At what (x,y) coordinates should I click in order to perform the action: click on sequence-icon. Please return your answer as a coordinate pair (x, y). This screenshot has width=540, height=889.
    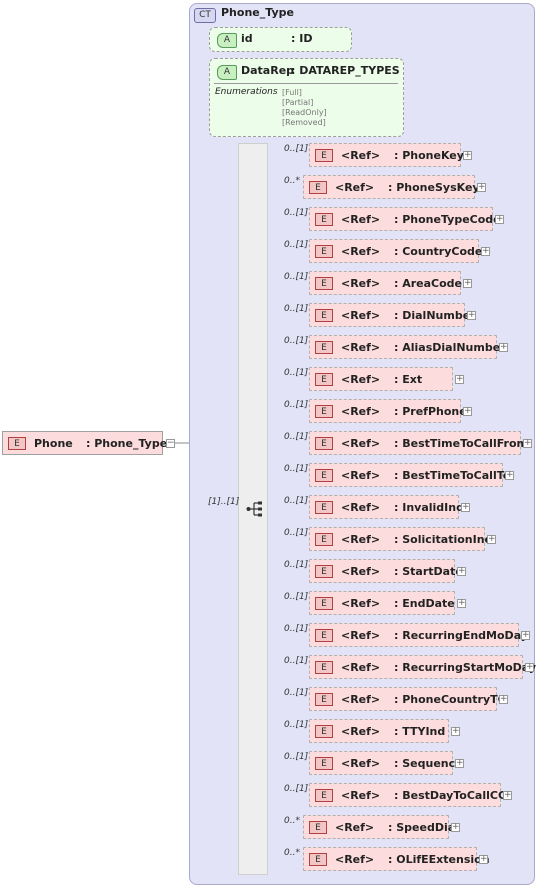
    Looking at the image, I should click on (254, 509).